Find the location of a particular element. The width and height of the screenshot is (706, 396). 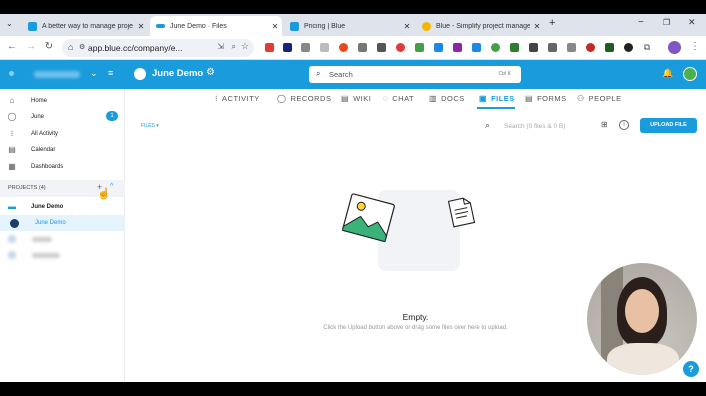

grid-view-icon: ⊞ is located at coordinates (604, 124).